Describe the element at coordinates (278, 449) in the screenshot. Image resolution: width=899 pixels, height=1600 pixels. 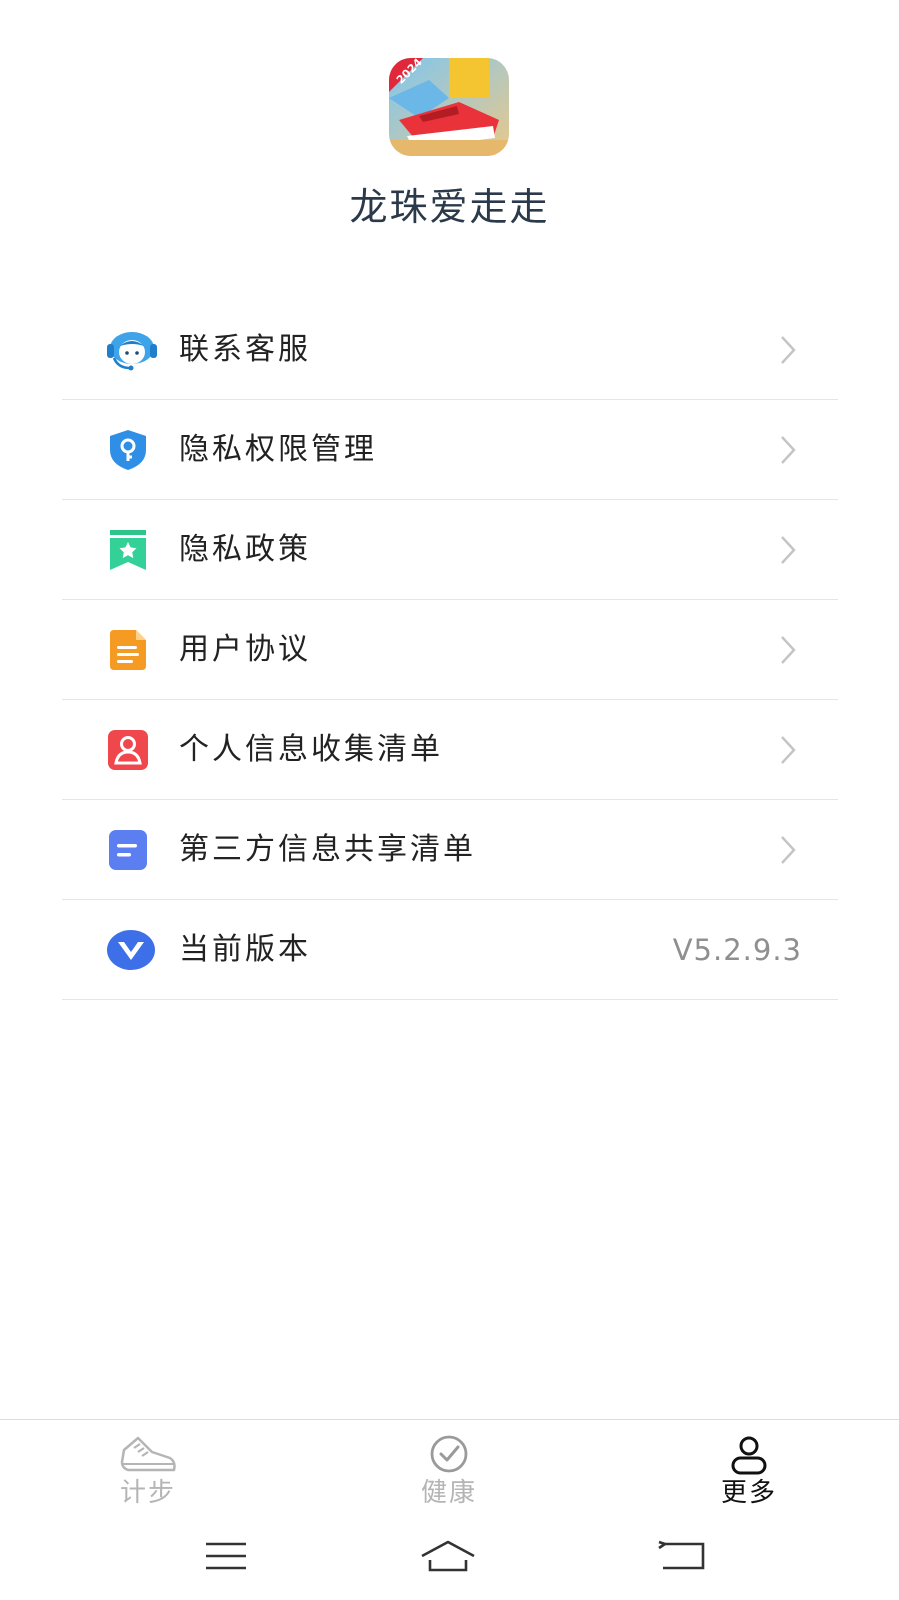
I see `menu-item-label: 隐私权限管理` at that location.